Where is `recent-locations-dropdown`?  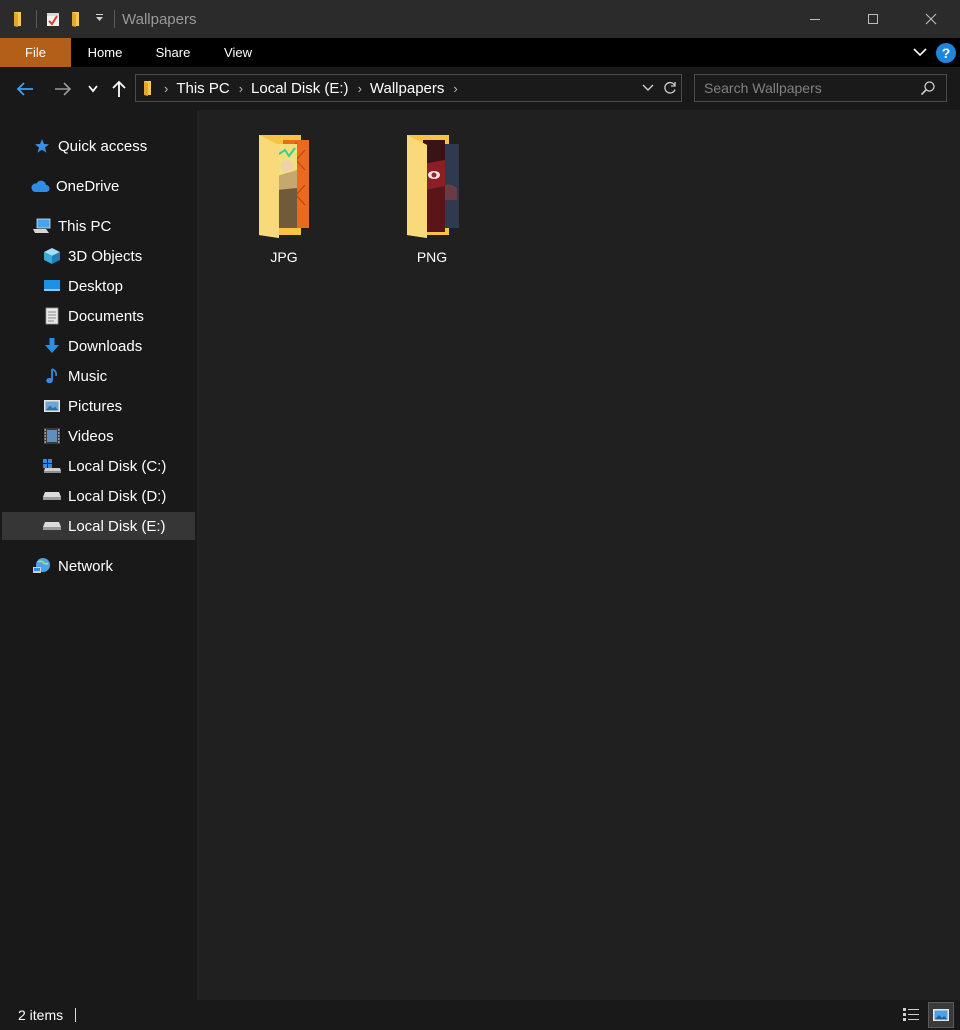 recent-locations-dropdown is located at coordinates (93, 89).